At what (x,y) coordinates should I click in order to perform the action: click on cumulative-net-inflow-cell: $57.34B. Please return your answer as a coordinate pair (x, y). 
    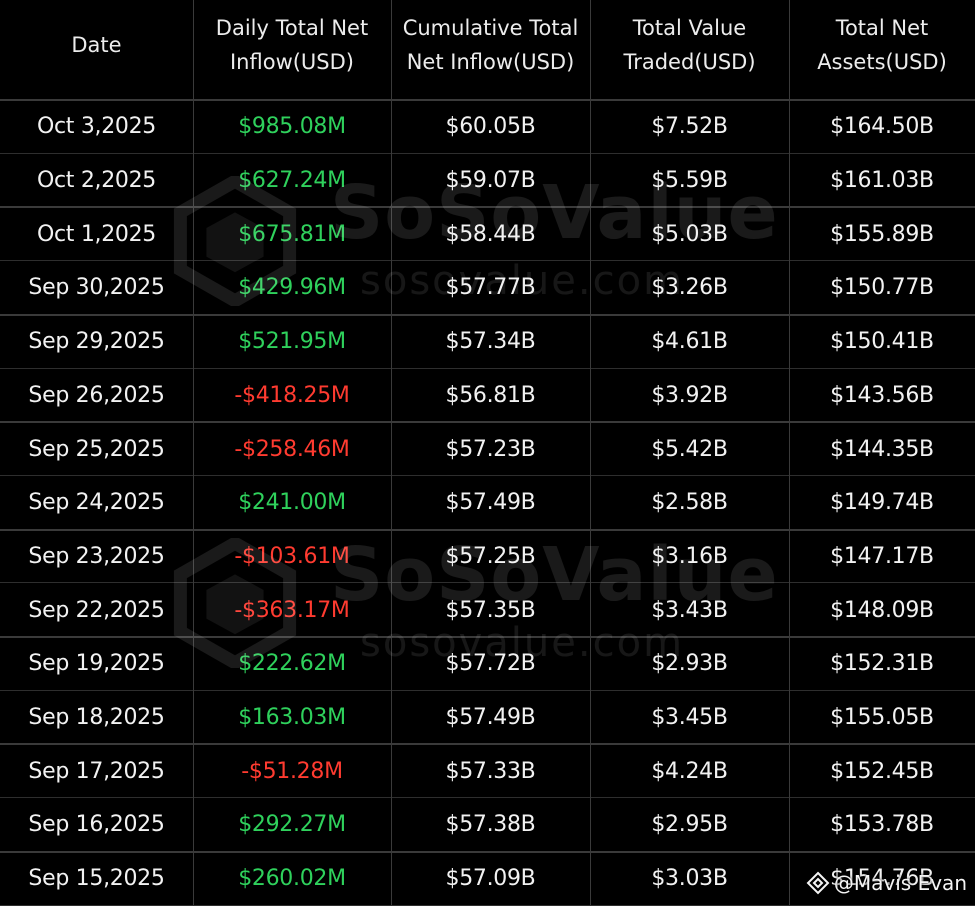
    Looking at the image, I should click on (490, 342).